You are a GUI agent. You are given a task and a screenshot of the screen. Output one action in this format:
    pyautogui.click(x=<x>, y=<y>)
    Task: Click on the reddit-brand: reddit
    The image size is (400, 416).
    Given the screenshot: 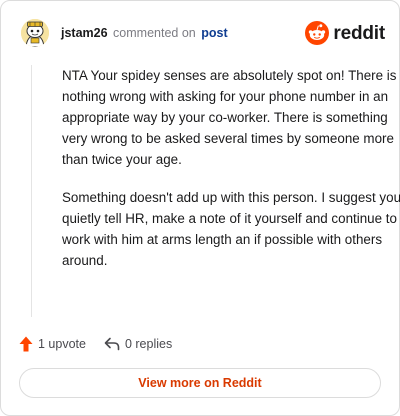 What is the action you would take?
    pyautogui.click(x=345, y=33)
    